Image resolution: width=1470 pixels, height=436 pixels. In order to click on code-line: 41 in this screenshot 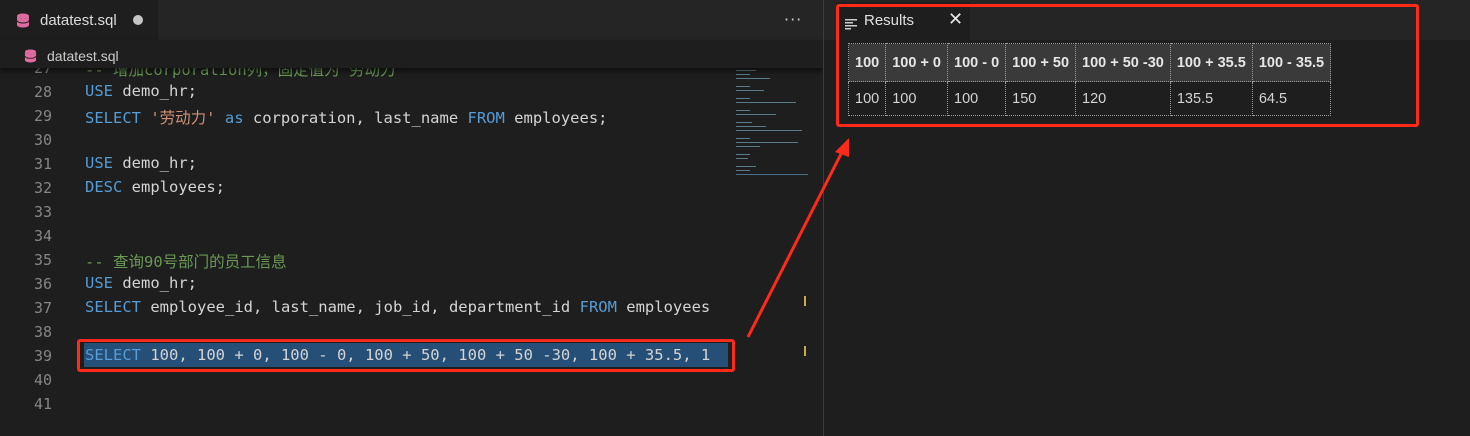, I will do `click(364, 404)`.